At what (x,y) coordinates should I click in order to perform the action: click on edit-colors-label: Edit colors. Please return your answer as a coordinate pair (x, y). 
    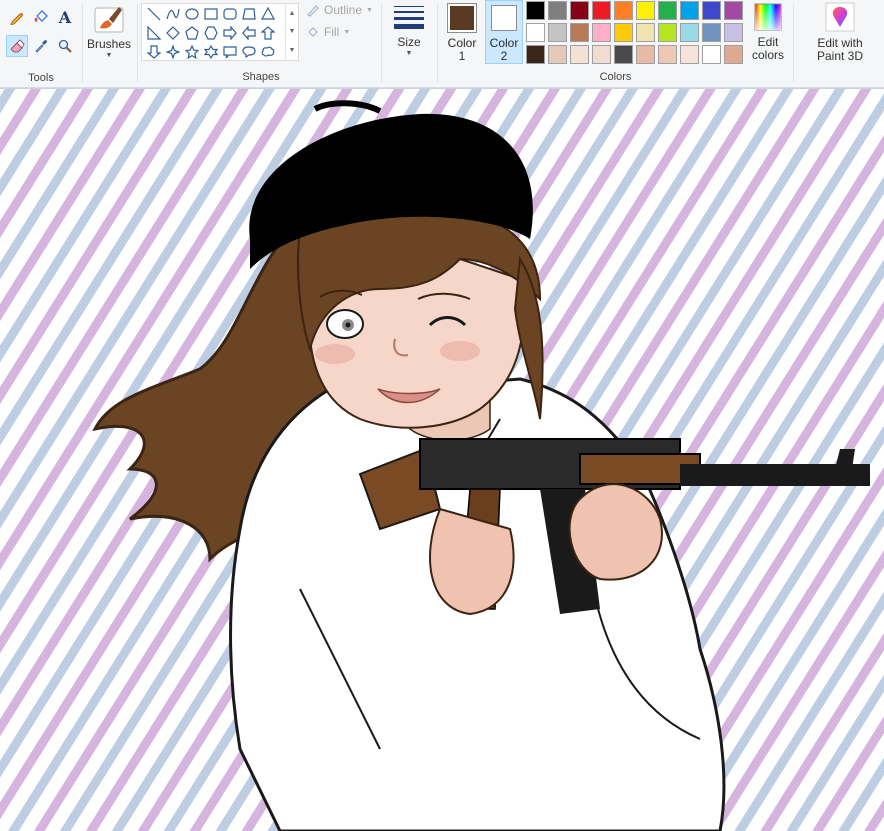
    Looking at the image, I should click on (767, 48).